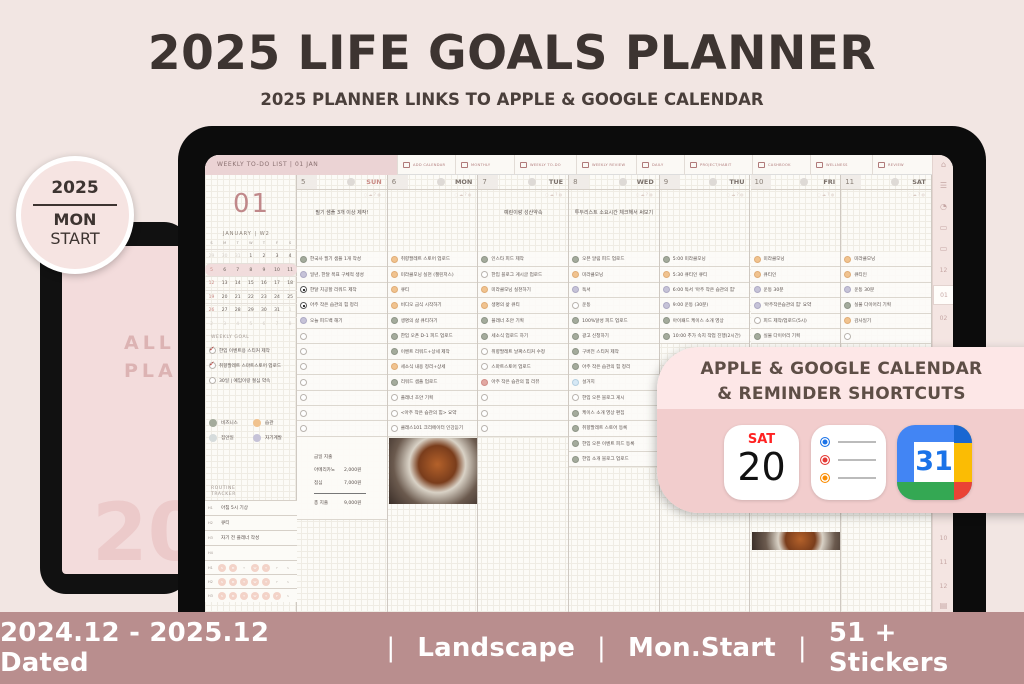 The image size is (1024, 684). Describe the element at coordinates (263, 310) in the screenshot. I see `mini-calendar-day: 30` at that location.